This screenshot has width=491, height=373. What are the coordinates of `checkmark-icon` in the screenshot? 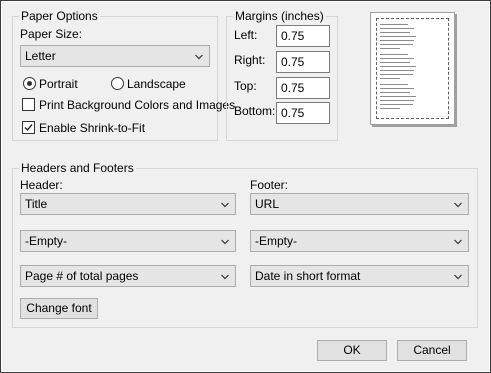 It's located at (28, 128).